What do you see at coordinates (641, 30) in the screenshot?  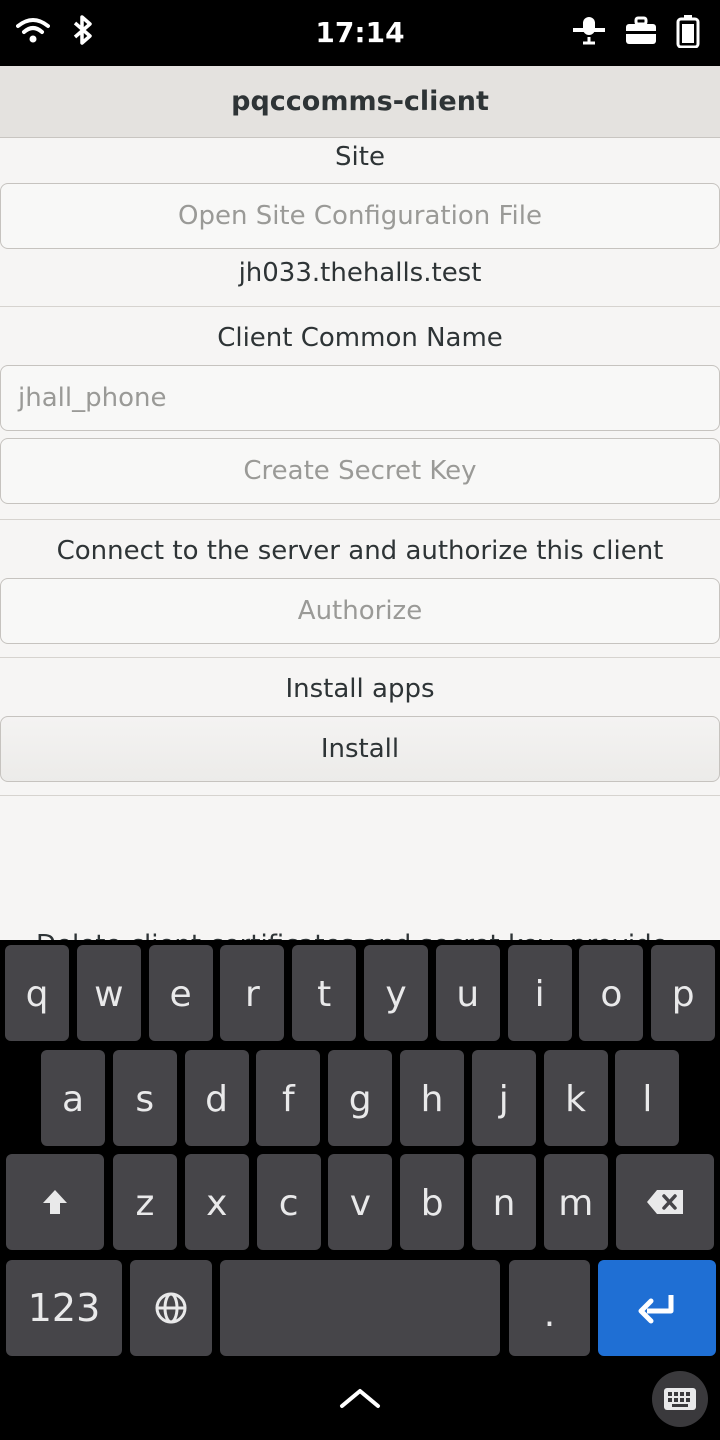 I see `briefcase-icon` at bounding box center [641, 30].